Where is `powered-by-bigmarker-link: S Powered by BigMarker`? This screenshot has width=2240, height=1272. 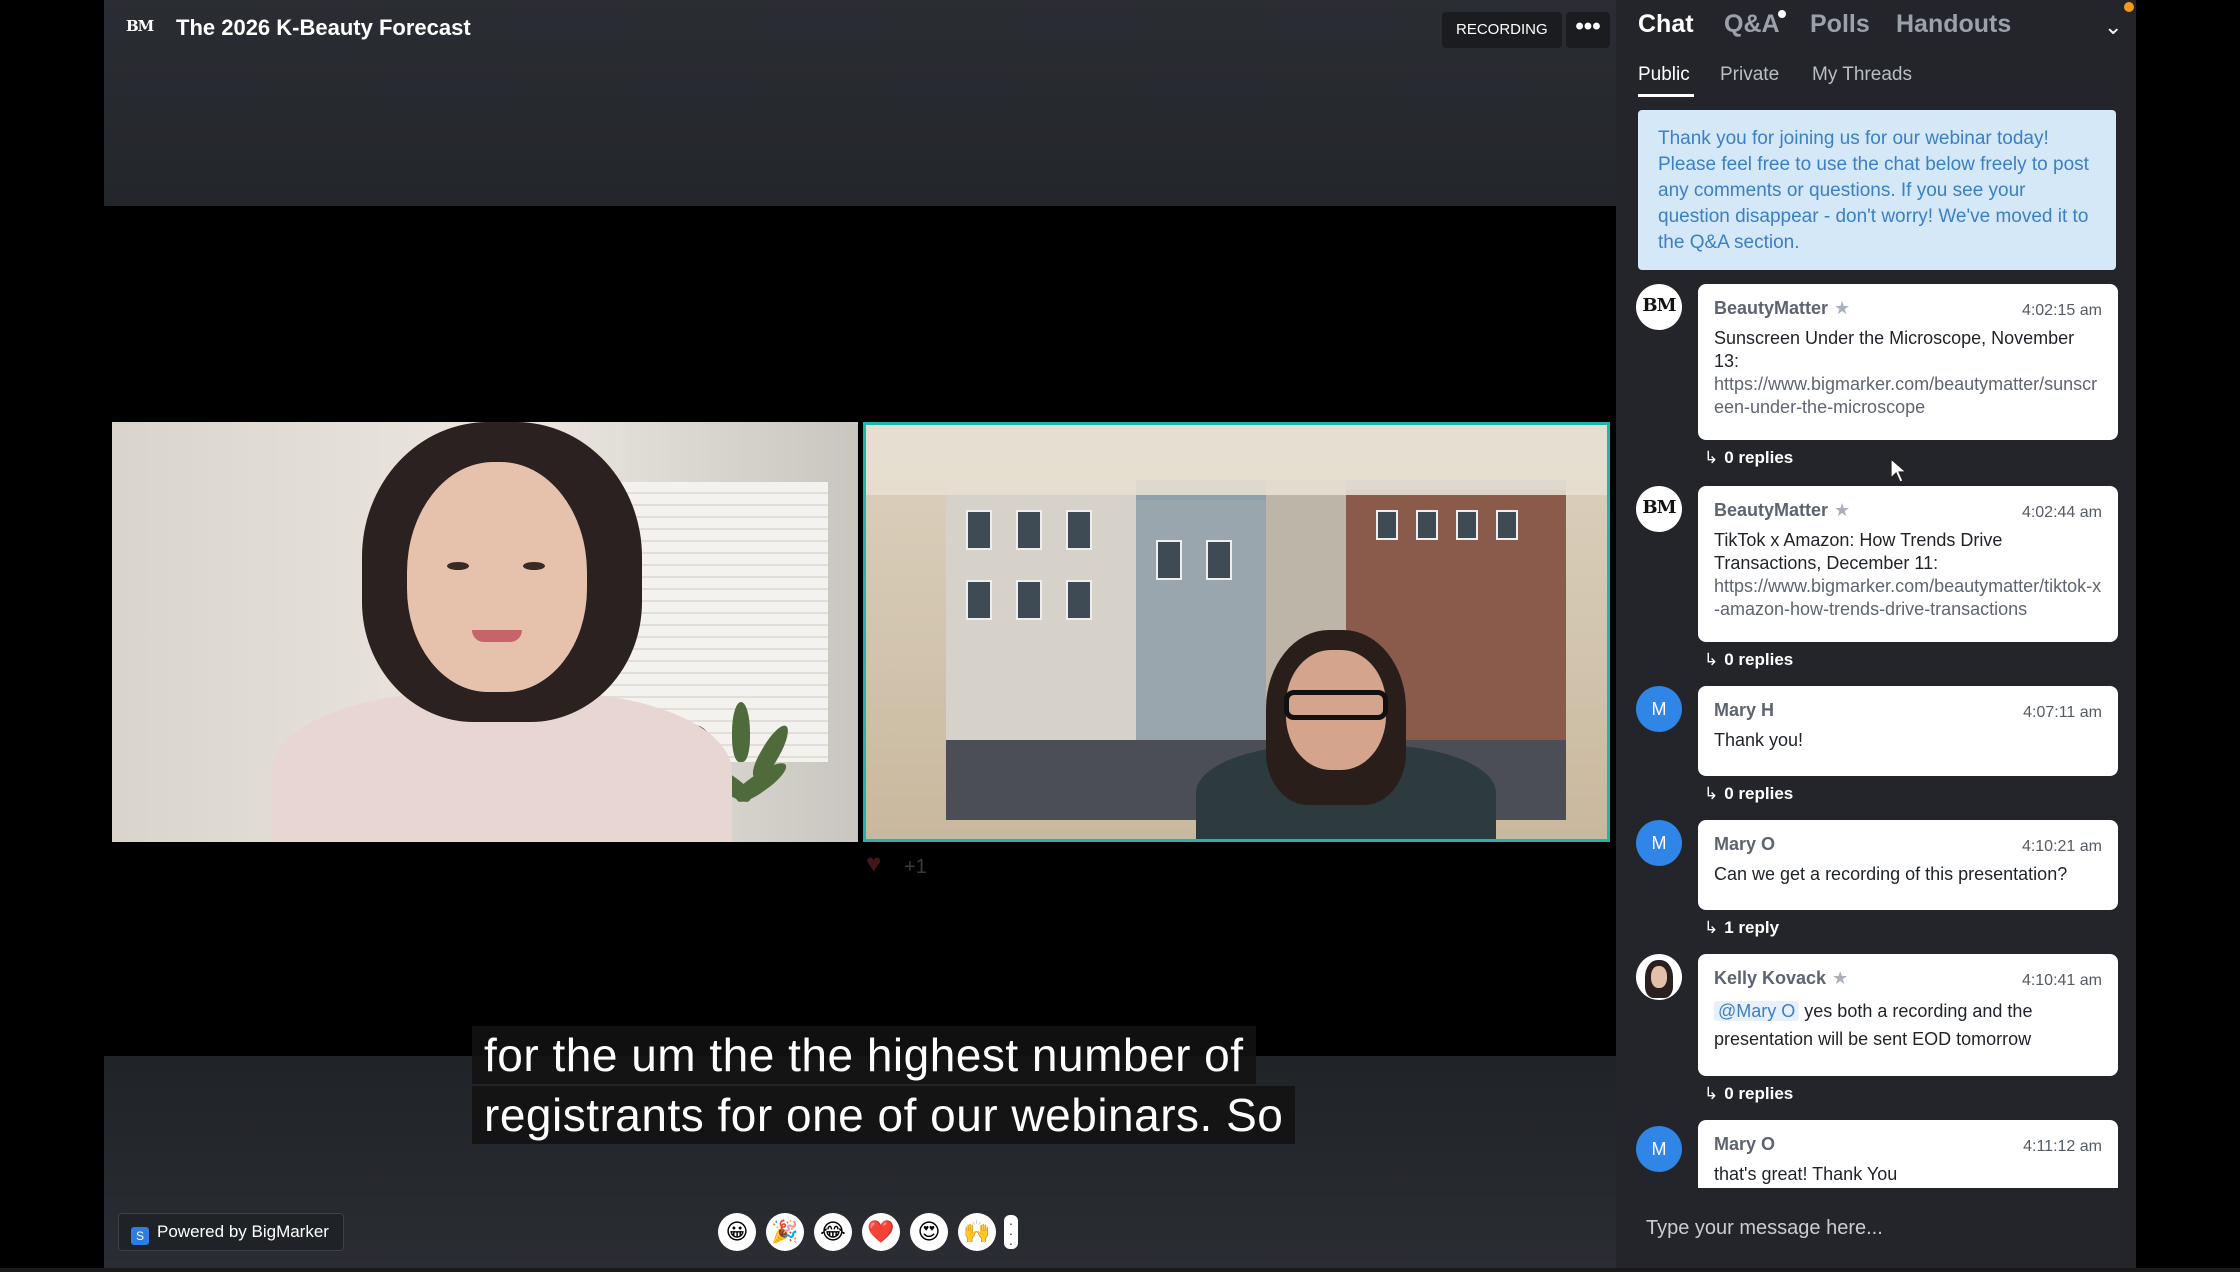
powered-by-bigmarker-link: S Powered by BigMarker is located at coordinates (231, 1232).